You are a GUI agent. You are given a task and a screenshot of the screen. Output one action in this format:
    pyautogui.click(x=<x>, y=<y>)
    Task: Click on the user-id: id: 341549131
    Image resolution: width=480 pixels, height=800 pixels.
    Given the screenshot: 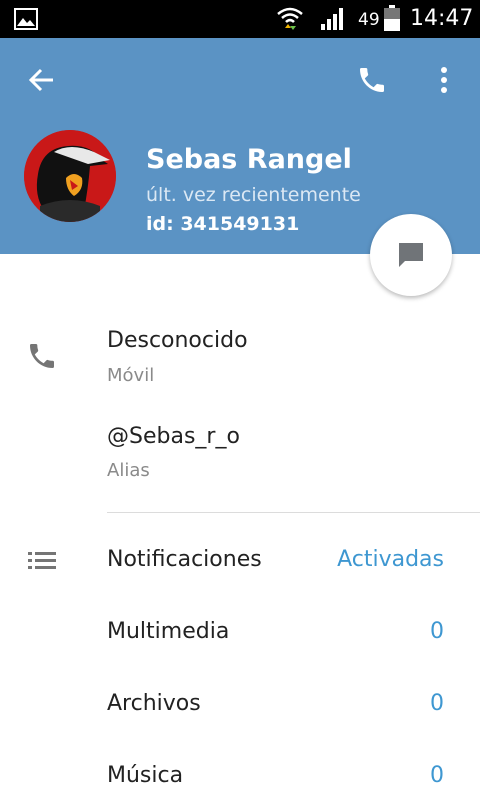 What is the action you would take?
    pyautogui.click(x=223, y=224)
    